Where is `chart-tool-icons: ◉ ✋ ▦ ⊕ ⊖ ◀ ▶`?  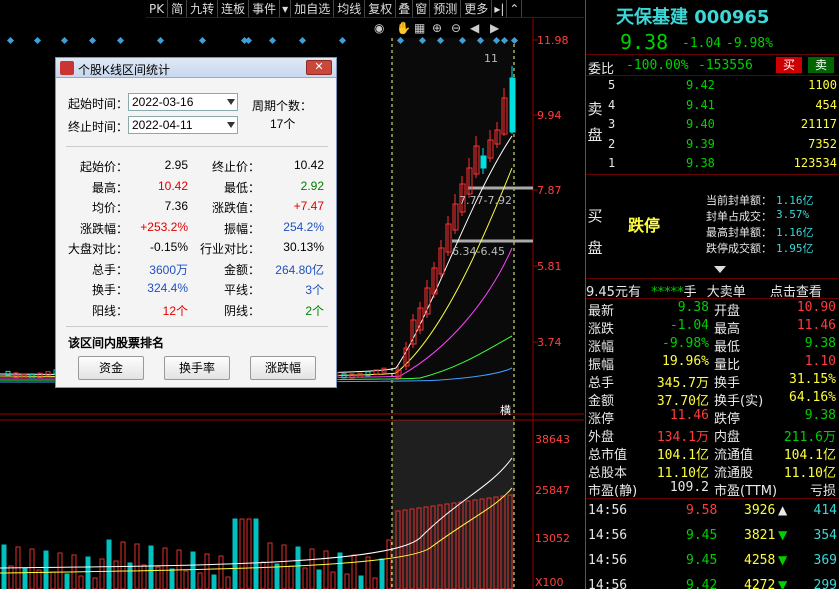 chart-tool-icons: ◉ ✋ ▦ ⊕ ⊖ ◀ ▶ is located at coordinates (437, 28).